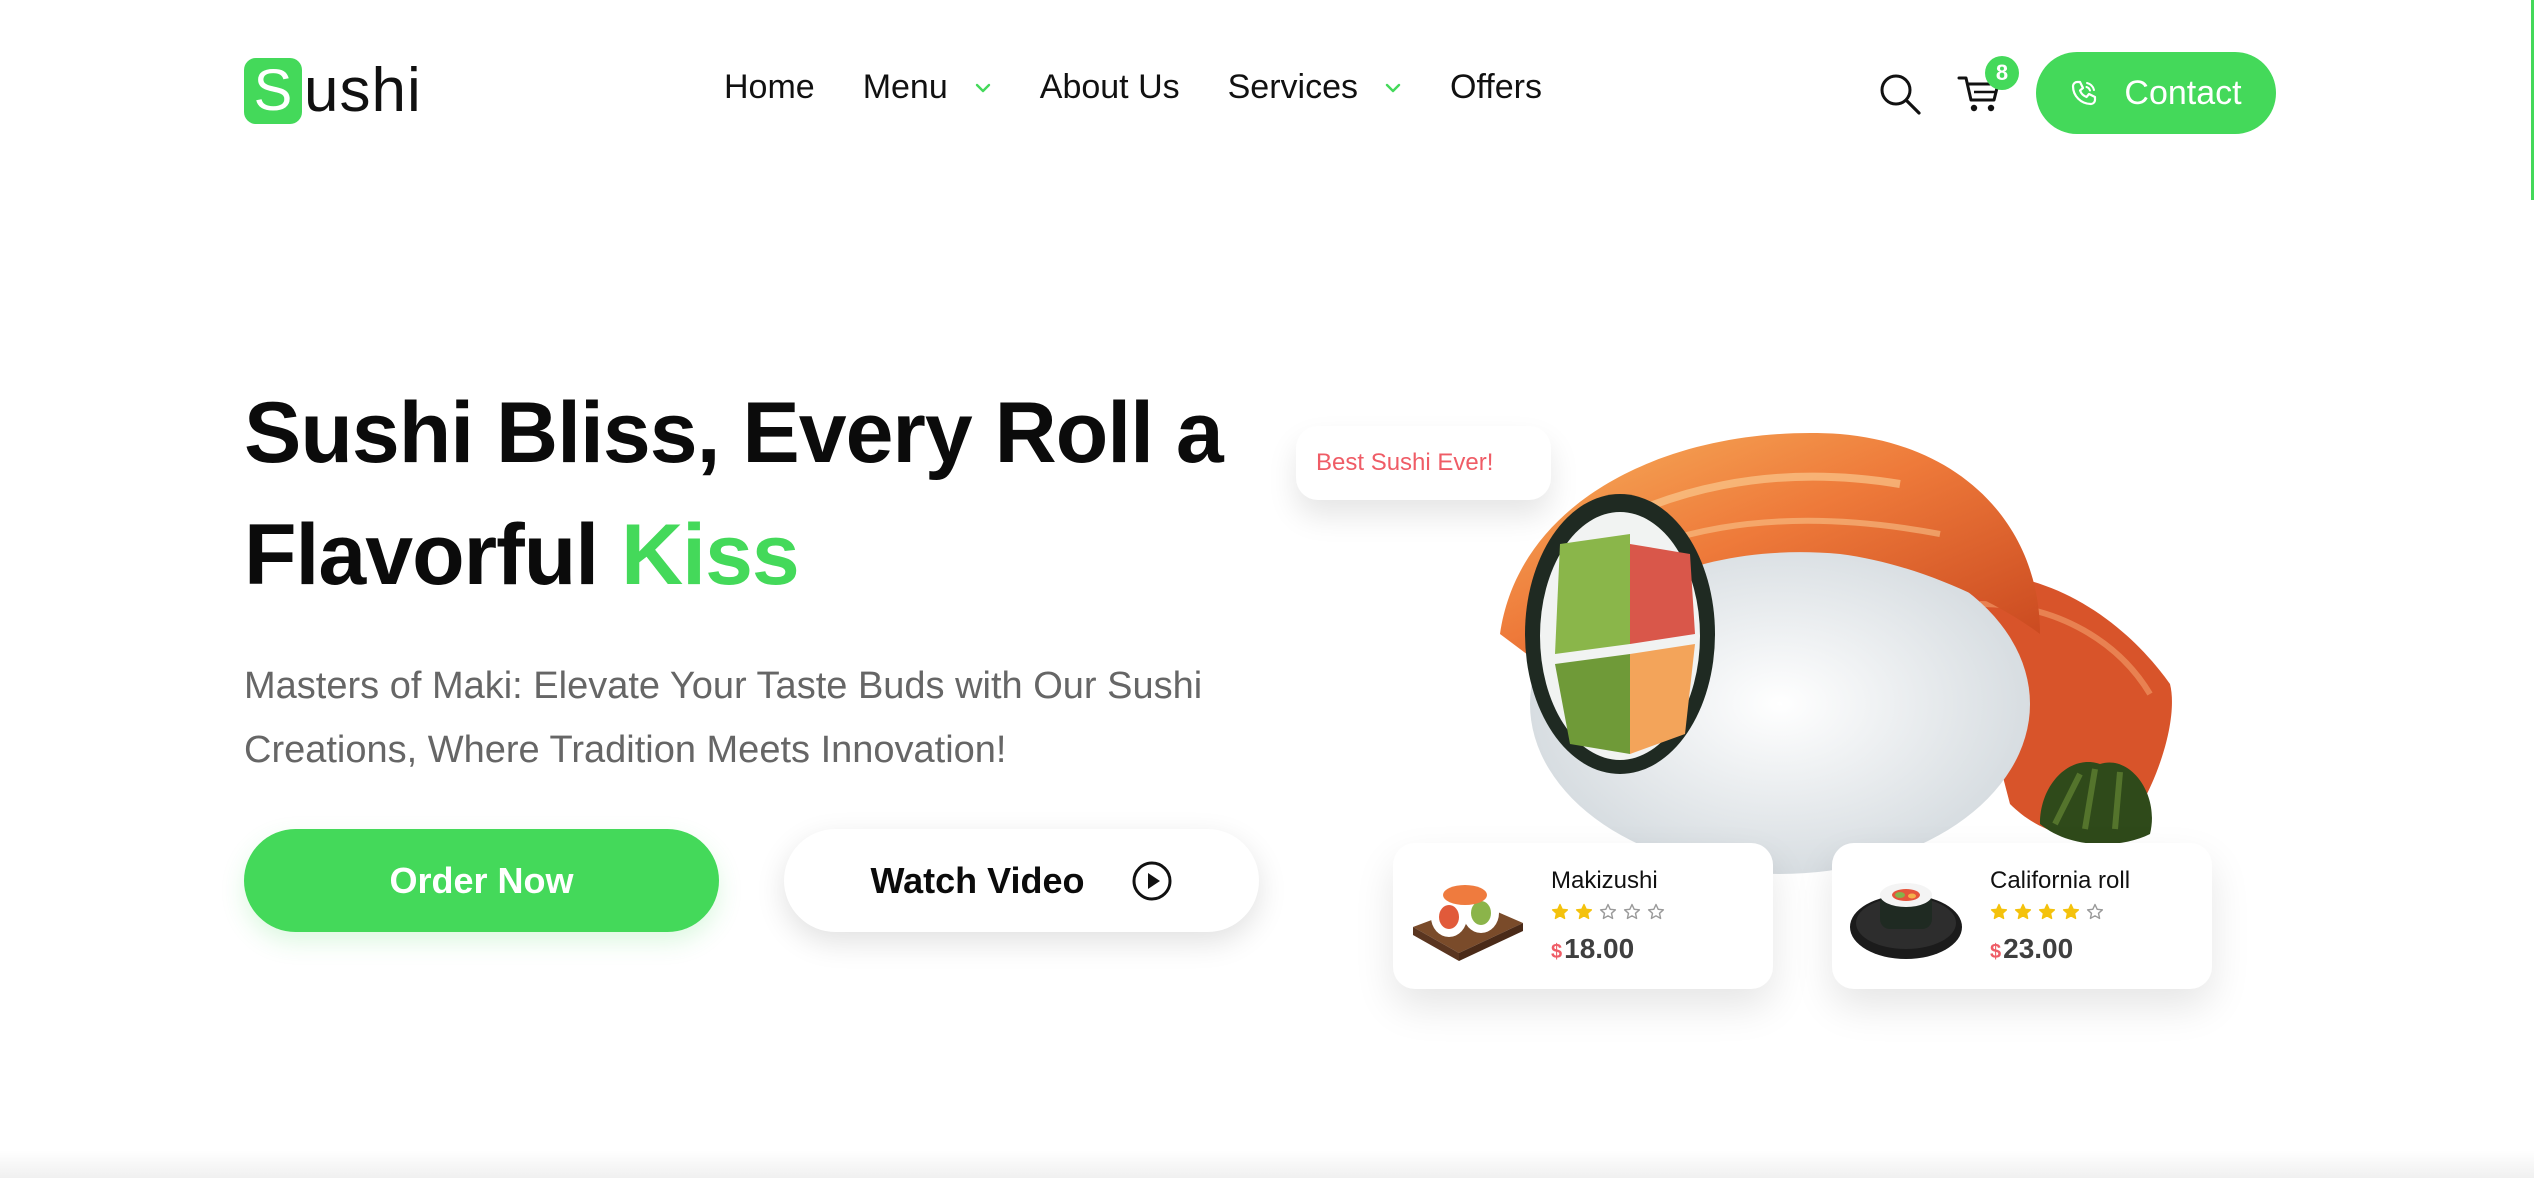  I want to click on watch-video-label: Watch Video, so click(977, 880).